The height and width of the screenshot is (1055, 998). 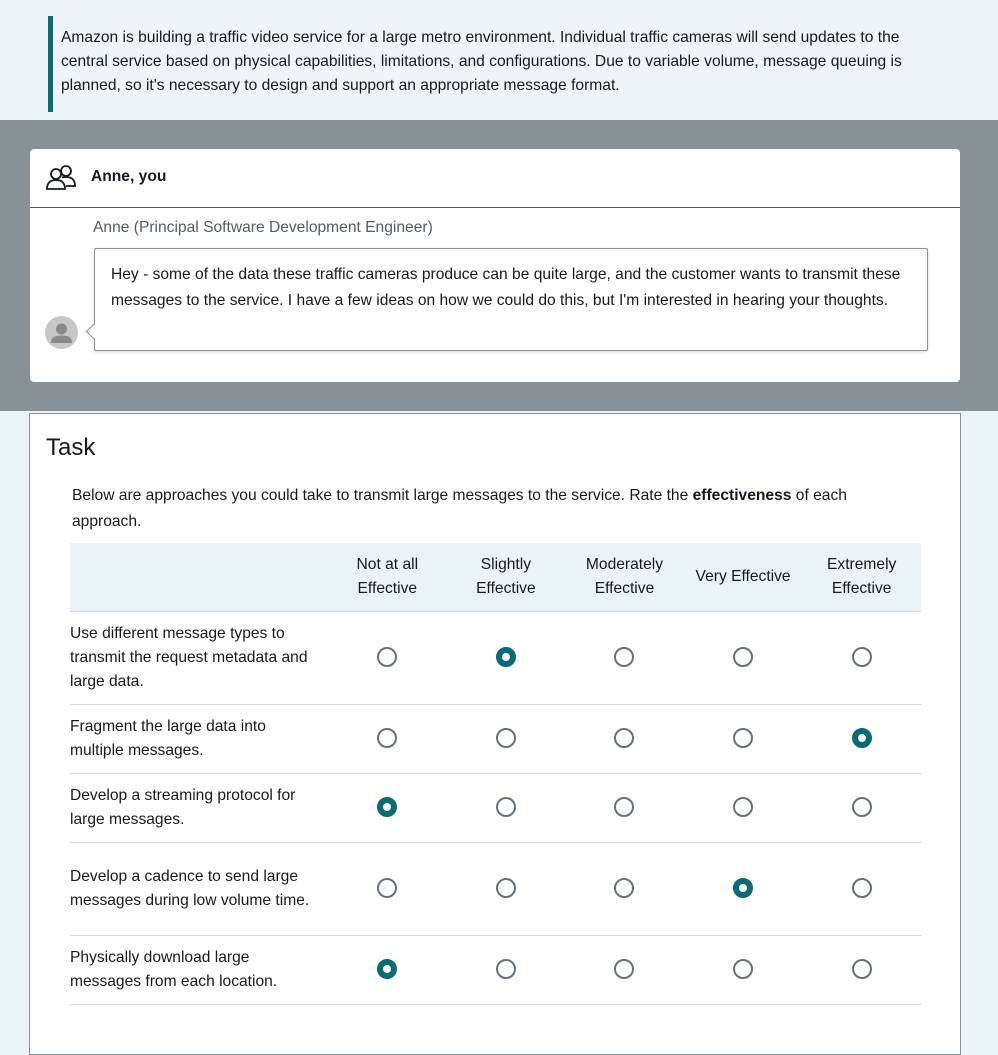 What do you see at coordinates (495, 178) in the screenshot?
I see `chat-header: Anne, you` at bounding box center [495, 178].